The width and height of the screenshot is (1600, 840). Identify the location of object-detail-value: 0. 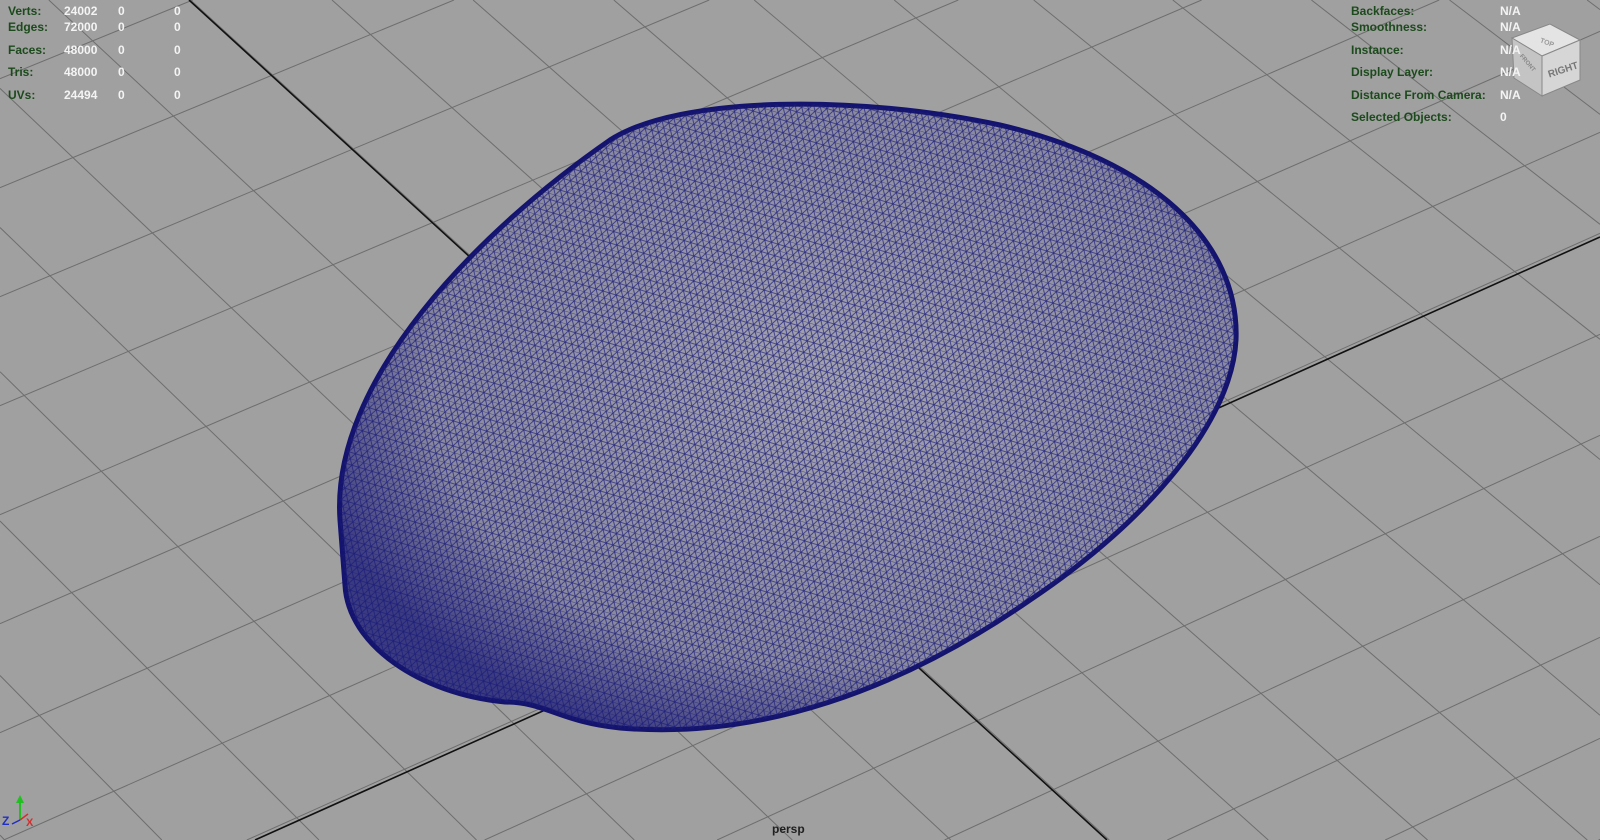
(1503, 117).